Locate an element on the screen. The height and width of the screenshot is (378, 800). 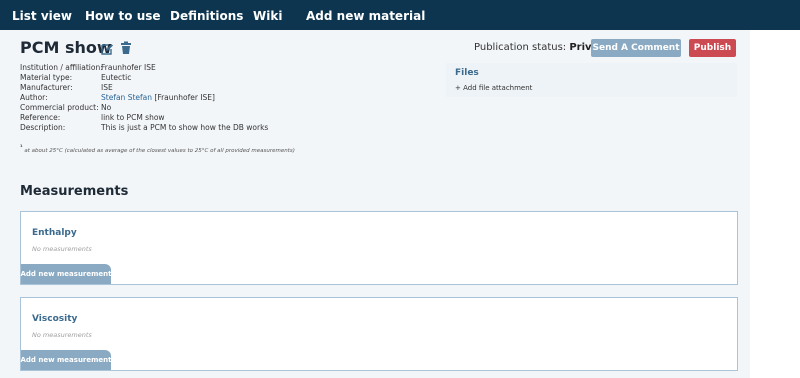
measurement-card-title: Enthalpy is located at coordinates (54, 233).